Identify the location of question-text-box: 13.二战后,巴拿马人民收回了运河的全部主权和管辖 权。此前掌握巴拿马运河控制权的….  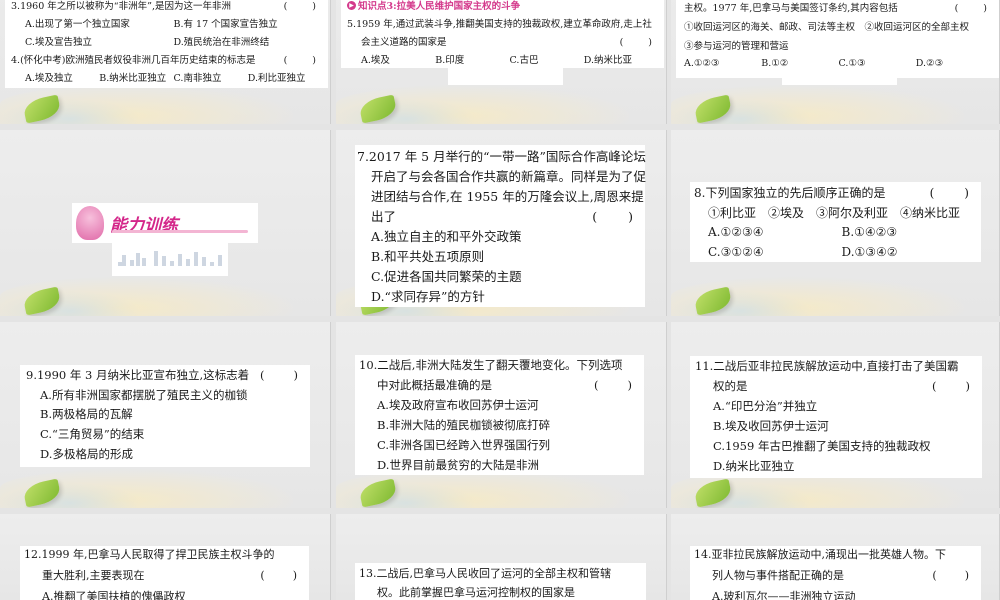
(500, 581).